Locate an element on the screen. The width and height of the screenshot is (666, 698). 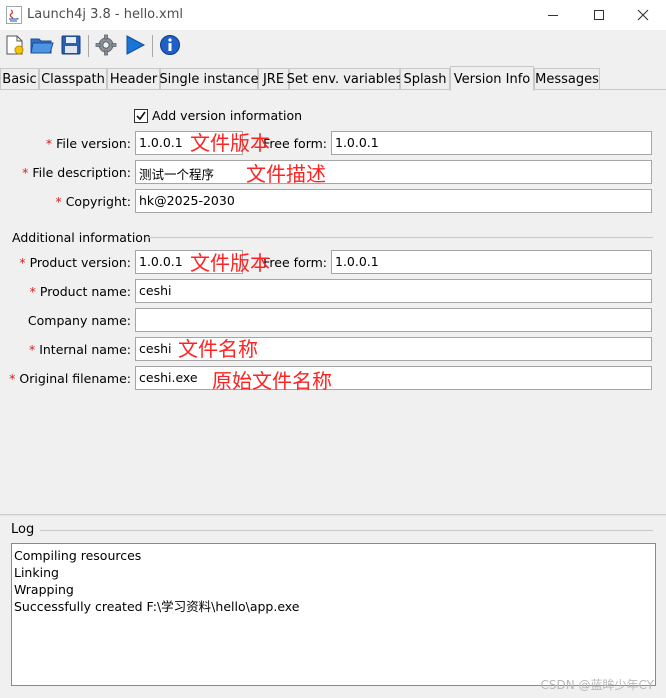
file-version-label: * File version: is located at coordinates (88, 143).